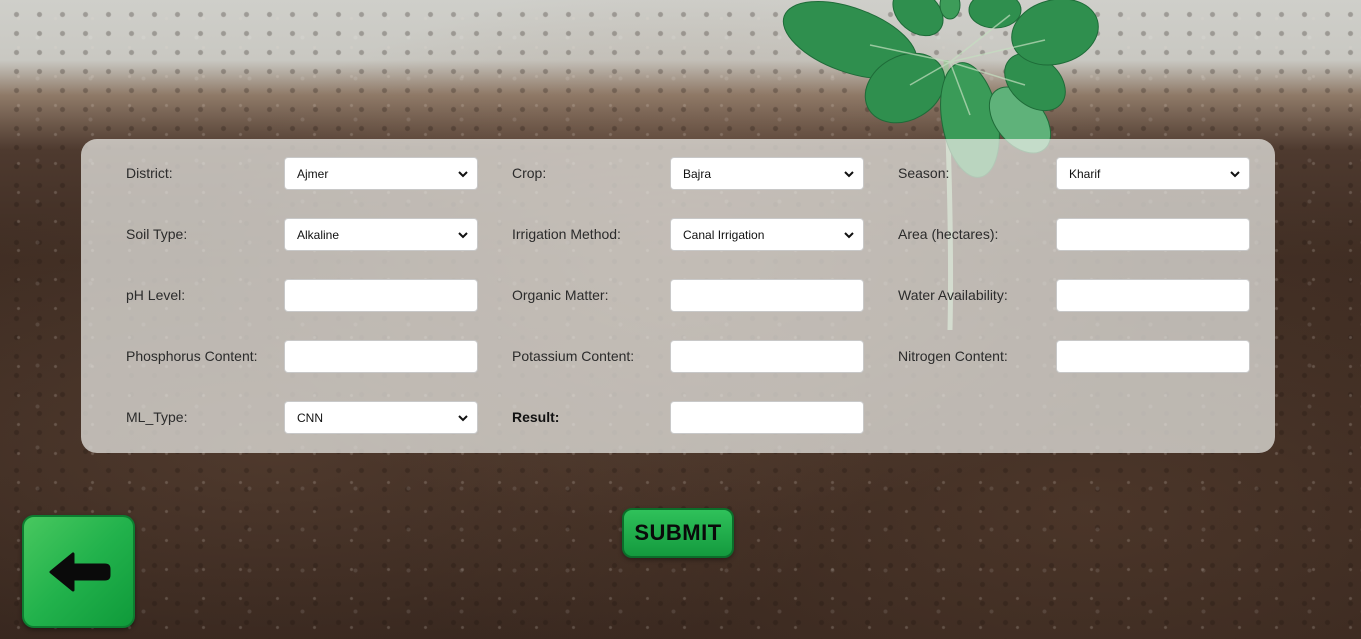 The height and width of the screenshot is (639, 1361). Describe the element at coordinates (157, 234) in the screenshot. I see `soil-type-label: Soil Type:` at that location.